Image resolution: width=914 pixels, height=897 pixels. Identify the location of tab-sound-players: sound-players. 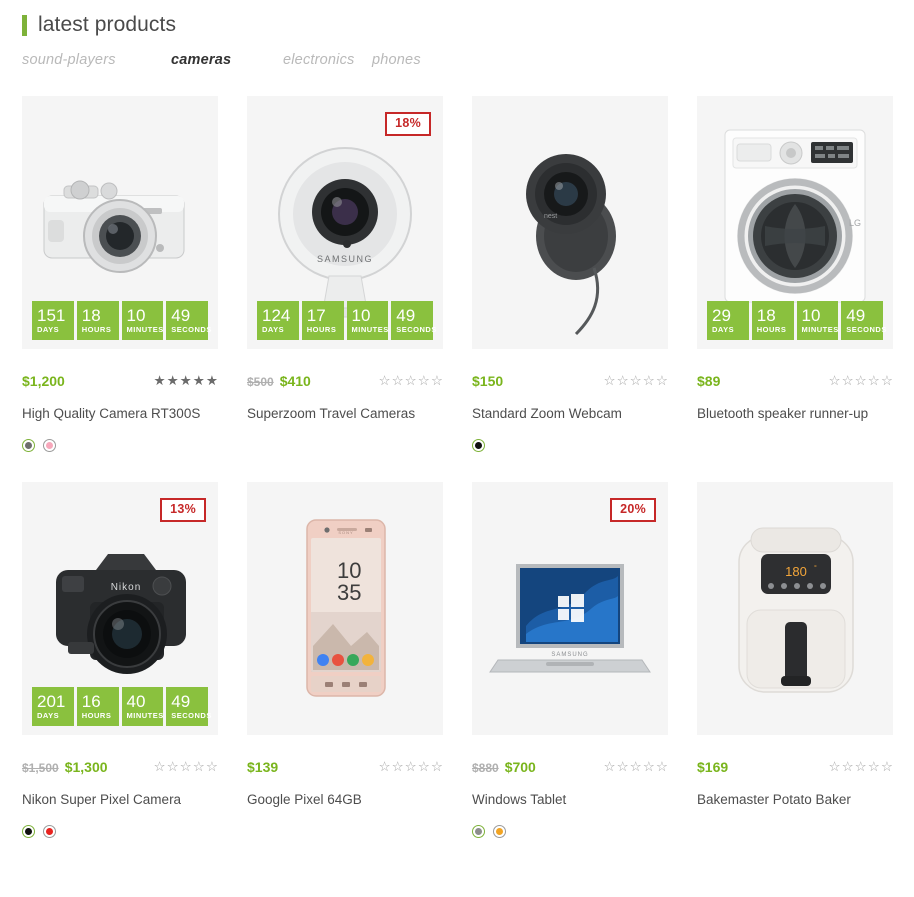
(96, 60).